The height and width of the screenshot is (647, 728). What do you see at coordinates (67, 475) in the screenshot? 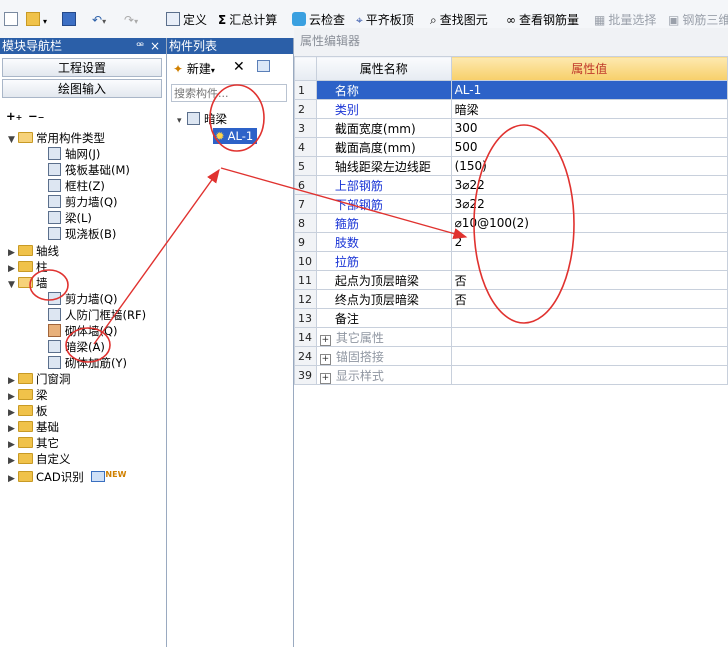
I see `tree-cad-recognition: ▶ CAD识别 NEW` at bounding box center [67, 475].